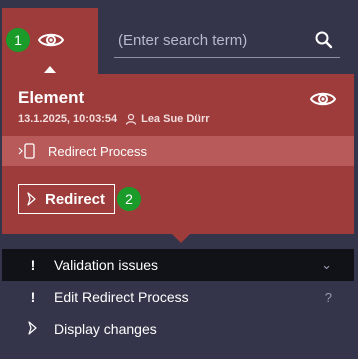 The image size is (358, 359). What do you see at coordinates (18, 40) in the screenshot?
I see `step-badge-1: 1` at bounding box center [18, 40].